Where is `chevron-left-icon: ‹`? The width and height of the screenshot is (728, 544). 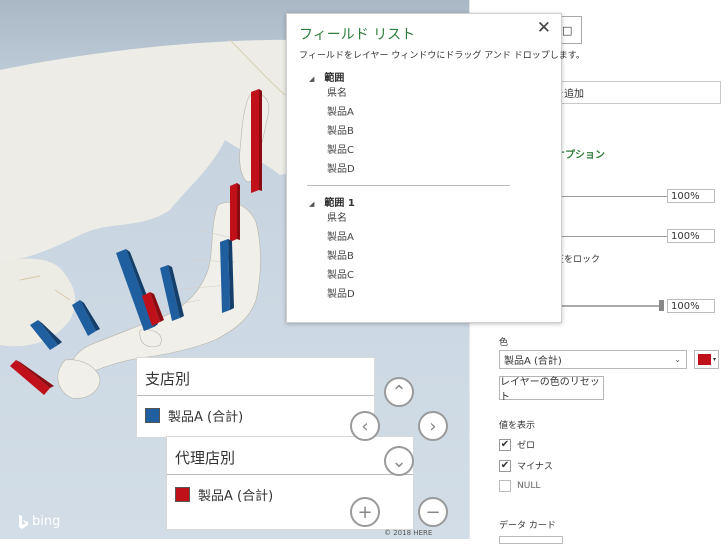 chevron-left-icon: ‹ is located at coordinates (365, 426).